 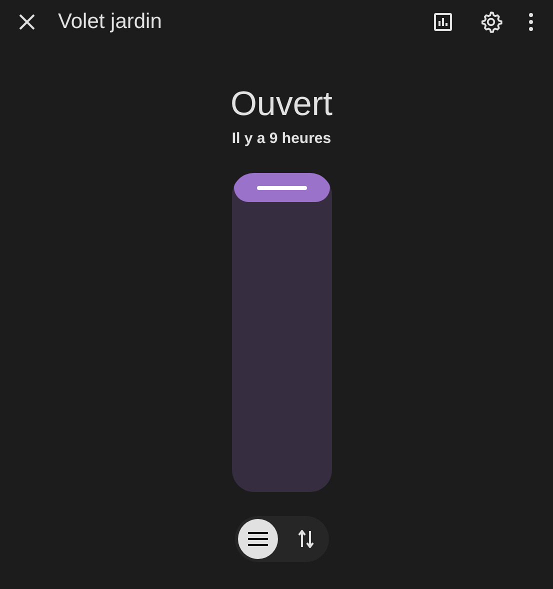 I want to click on state-label: Ouvert, so click(x=281, y=104).